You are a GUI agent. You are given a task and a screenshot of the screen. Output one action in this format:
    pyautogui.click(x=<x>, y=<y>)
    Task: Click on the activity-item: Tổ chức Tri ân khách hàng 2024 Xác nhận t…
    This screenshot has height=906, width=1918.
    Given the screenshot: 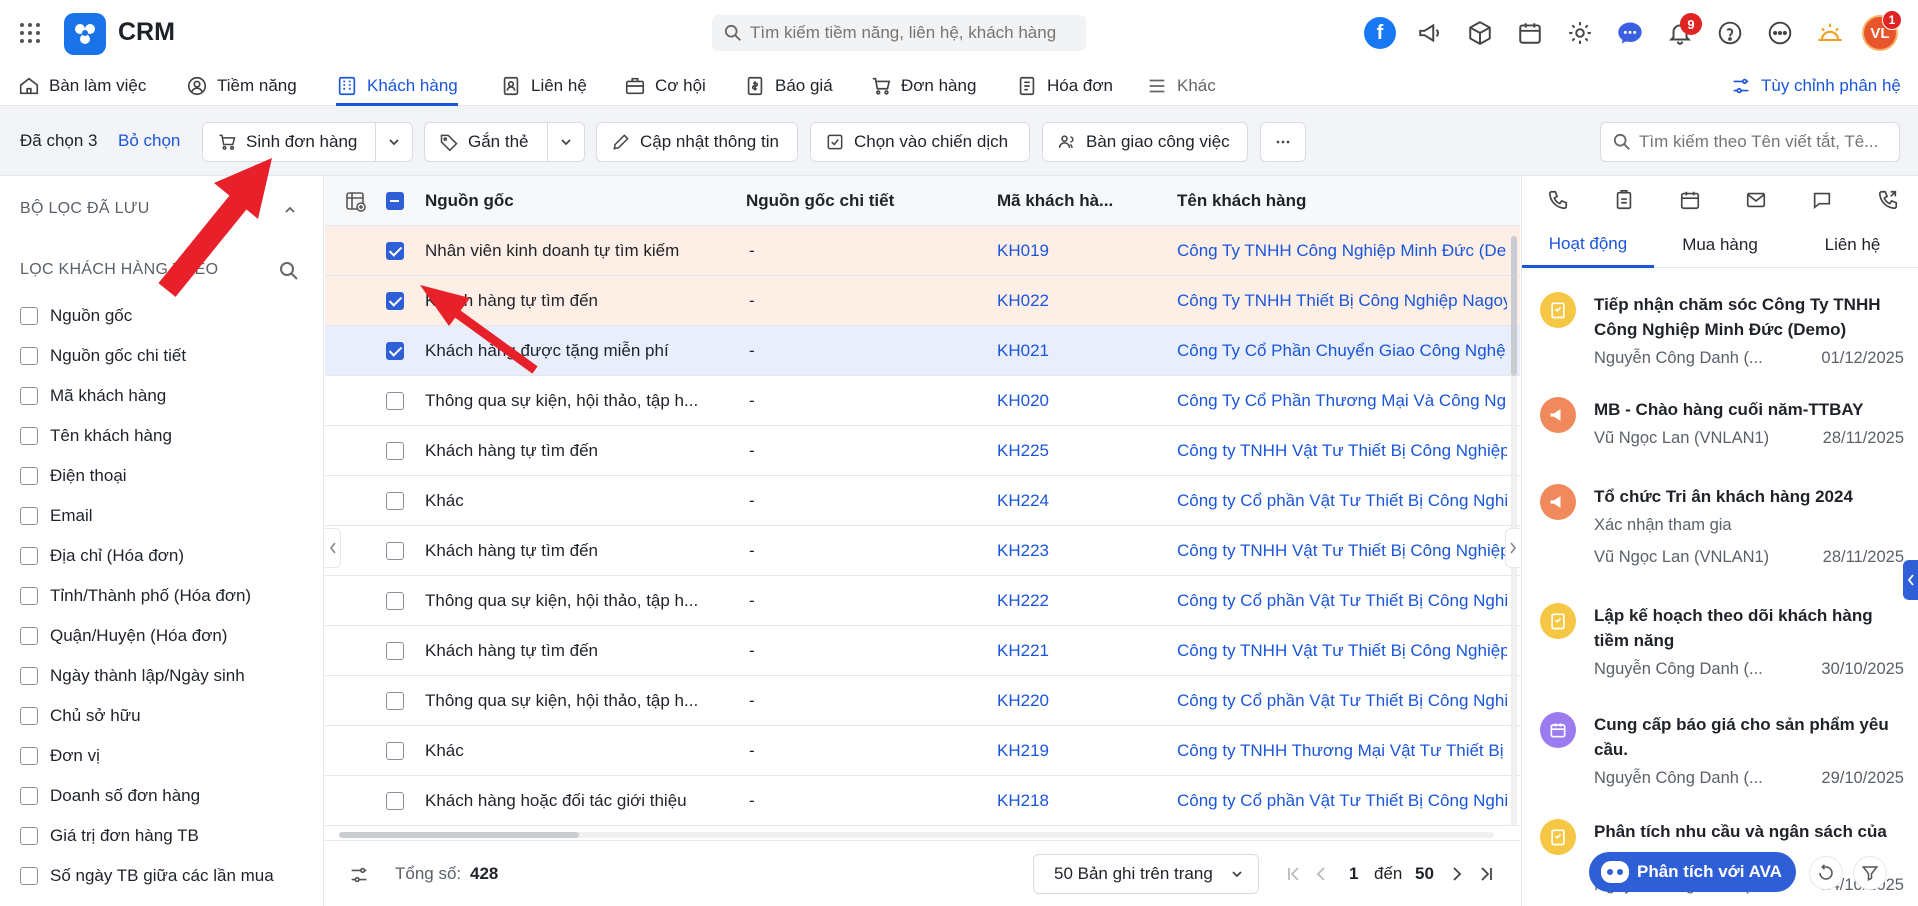 What is the action you would take?
    pyautogui.click(x=1725, y=530)
    